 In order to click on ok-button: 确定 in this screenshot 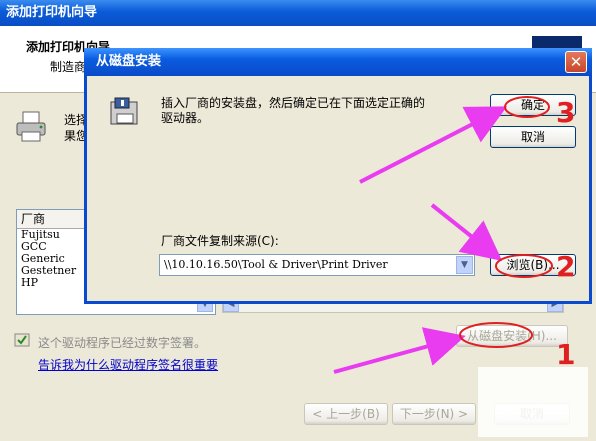, I will do `click(533, 105)`.